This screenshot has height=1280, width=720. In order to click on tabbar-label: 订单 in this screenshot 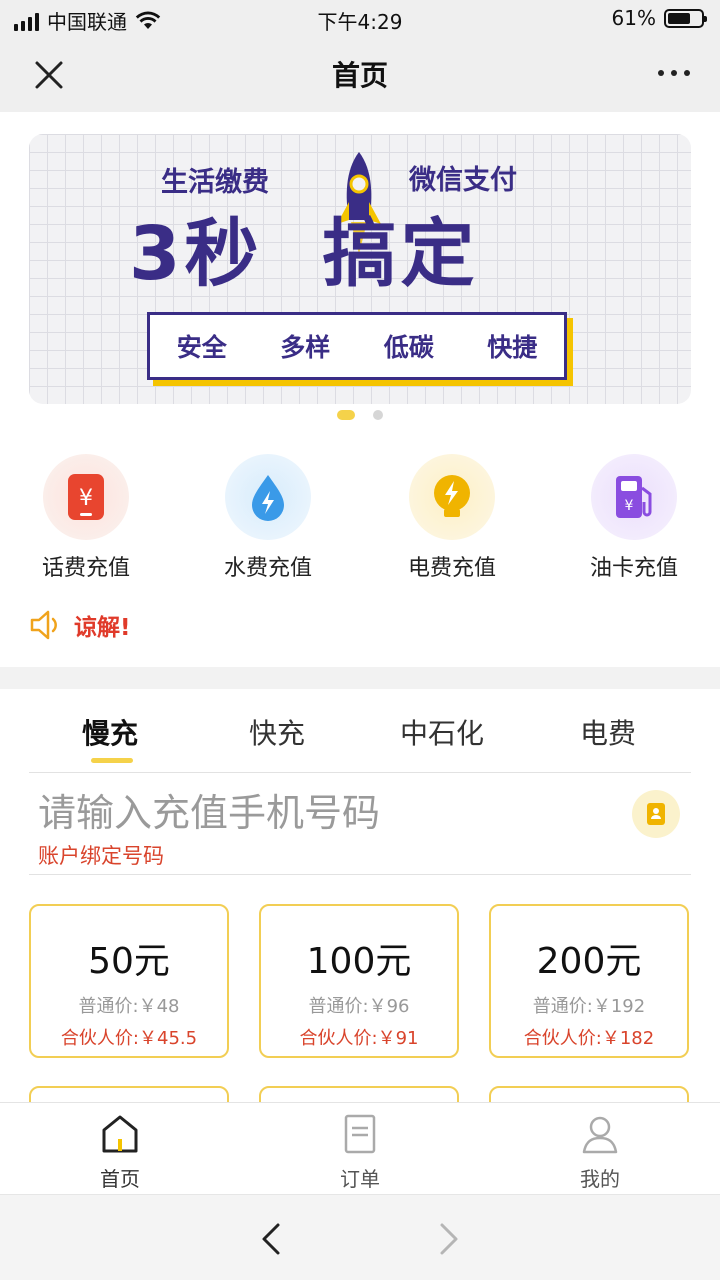, I will do `click(360, 1179)`.